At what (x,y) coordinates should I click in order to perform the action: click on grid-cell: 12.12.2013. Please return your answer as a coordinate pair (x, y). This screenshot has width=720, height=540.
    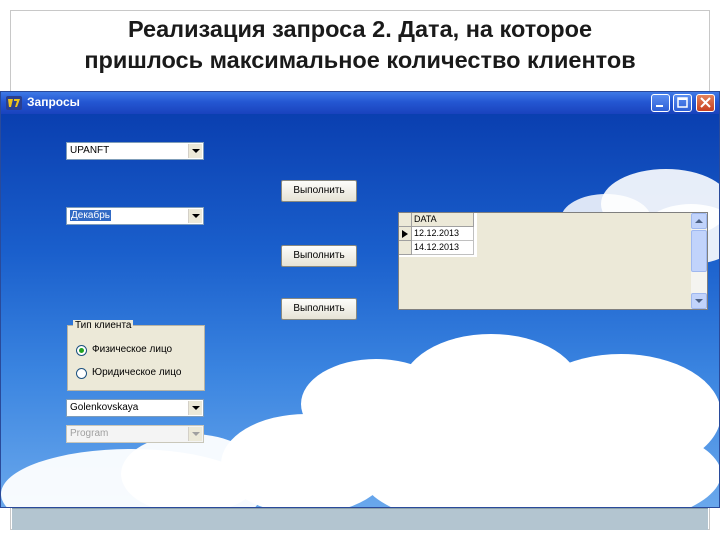
    Looking at the image, I should click on (443, 234).